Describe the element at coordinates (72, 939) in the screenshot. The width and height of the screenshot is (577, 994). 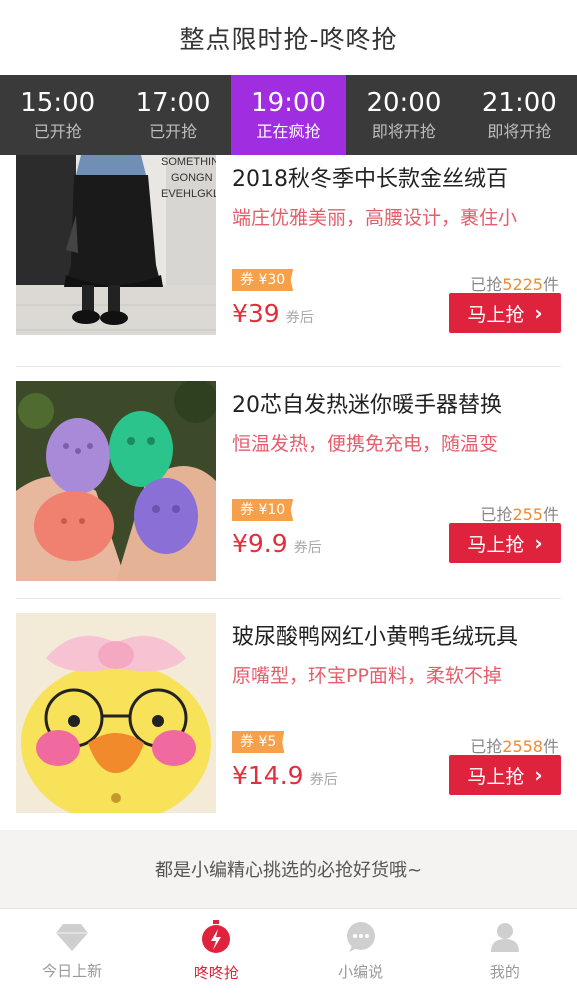
I see `diamond-icon` at that location.